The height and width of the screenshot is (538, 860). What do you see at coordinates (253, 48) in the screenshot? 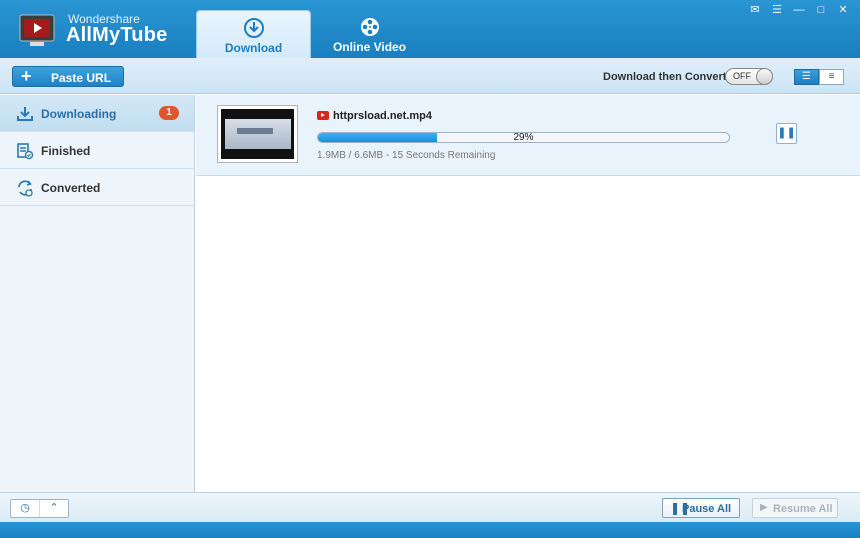
I see `tab-download-label: Download` at bounding box center [253, 48].